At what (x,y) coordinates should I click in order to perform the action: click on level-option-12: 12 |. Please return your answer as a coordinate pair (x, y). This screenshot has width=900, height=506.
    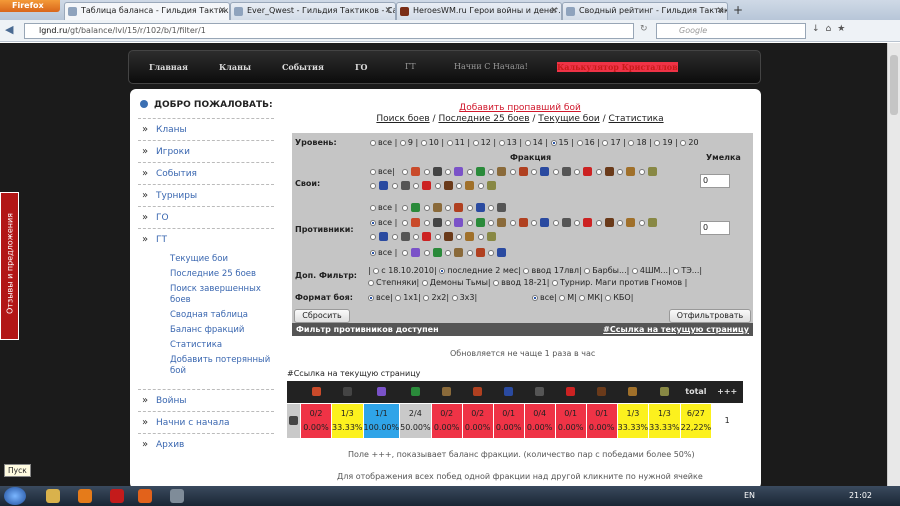
    Looking at the image, I should click on (485, 142).